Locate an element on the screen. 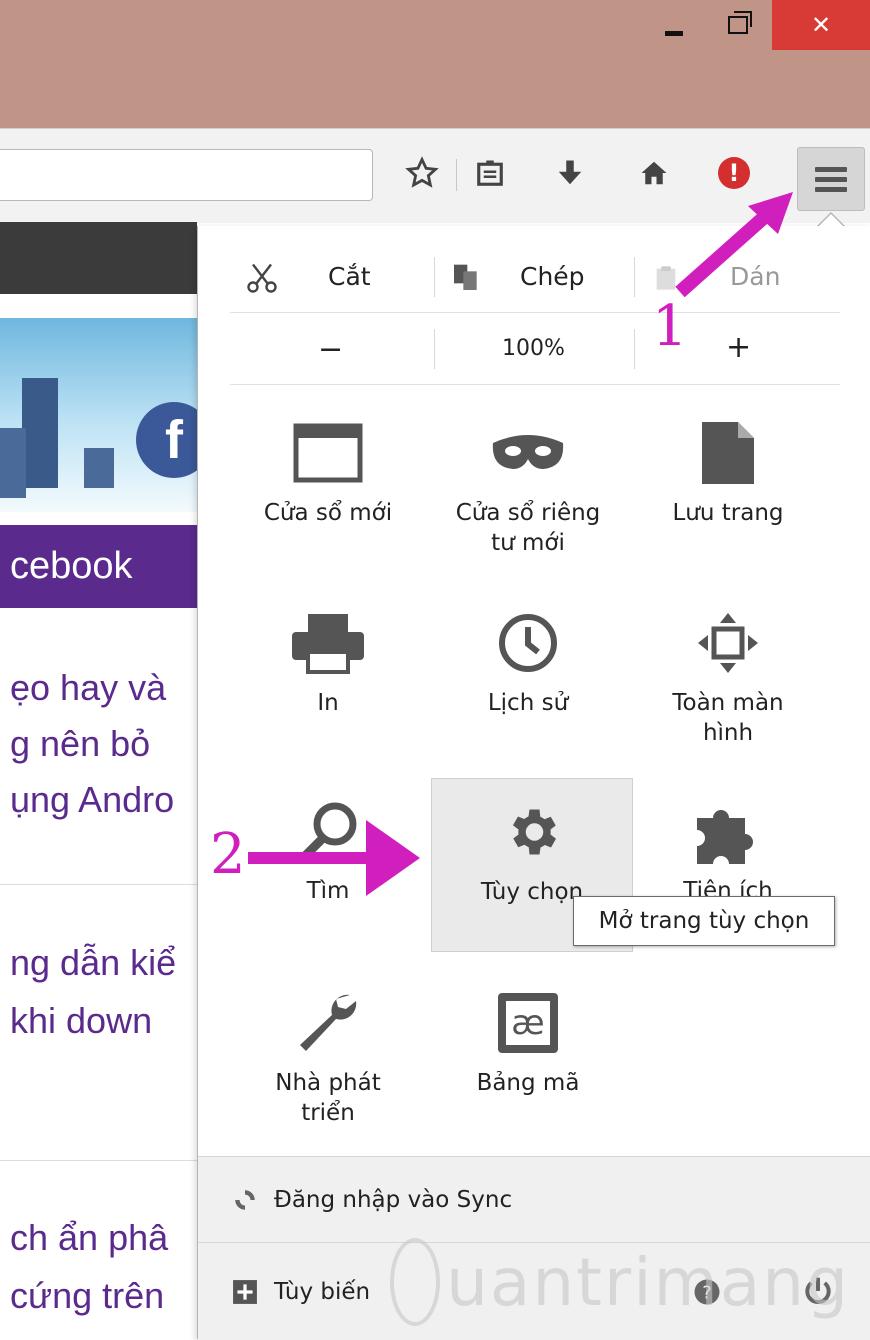 Image resolution: width=870 pixels, height=1340 pixels. step1-label: 1 is located at coordinates (670, 326).